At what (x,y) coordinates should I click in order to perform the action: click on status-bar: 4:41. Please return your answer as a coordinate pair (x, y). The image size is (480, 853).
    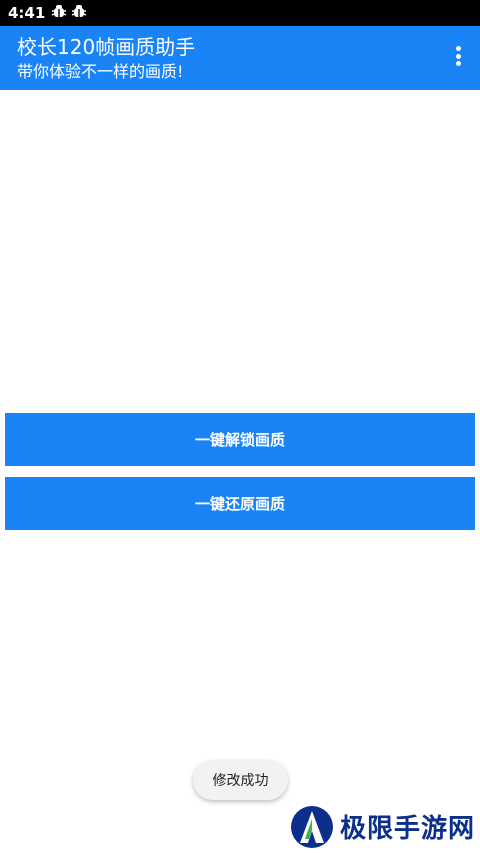
    Looking at the image, I should click on (240, 13).